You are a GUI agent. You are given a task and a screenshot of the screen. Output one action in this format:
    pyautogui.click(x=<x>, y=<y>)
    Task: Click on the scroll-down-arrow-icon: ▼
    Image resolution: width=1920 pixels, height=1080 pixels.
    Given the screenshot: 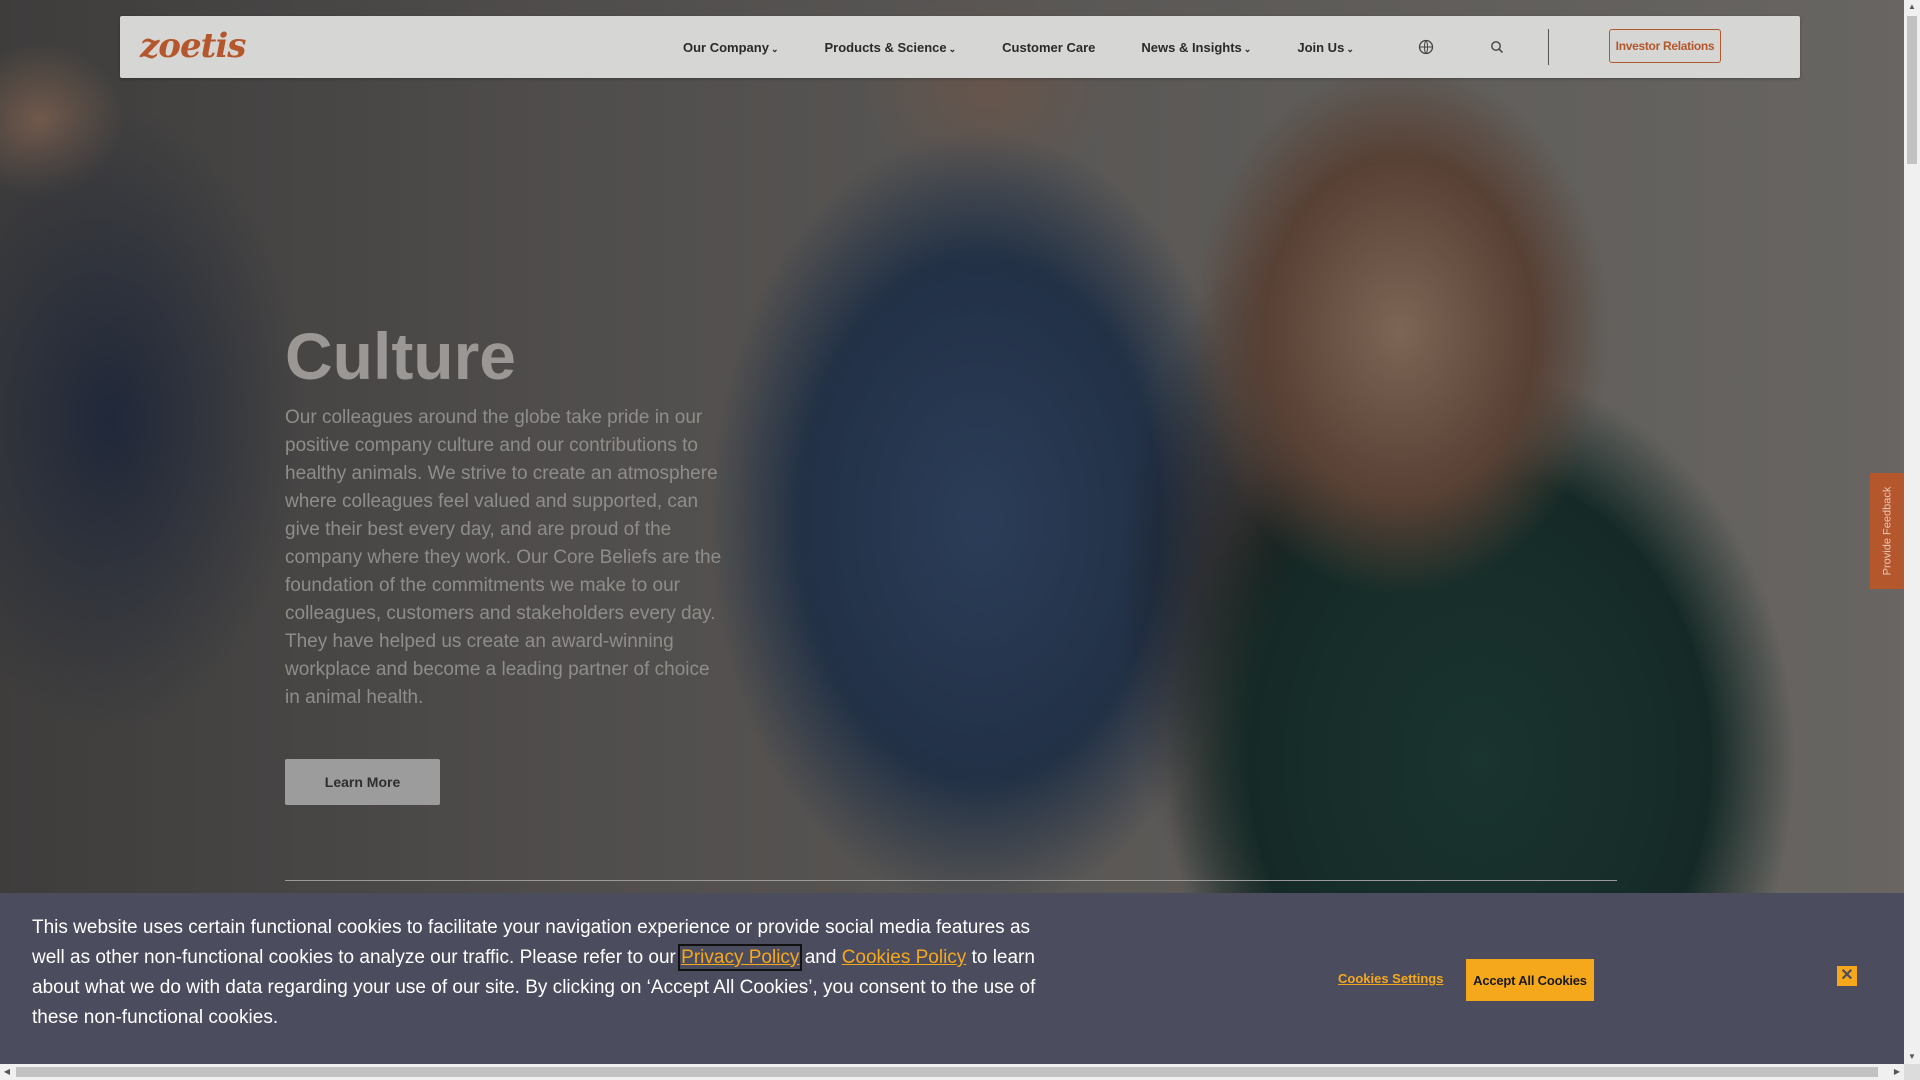 What is the action you would take?
    pyautogui.click(x=1912, y=1057)
    